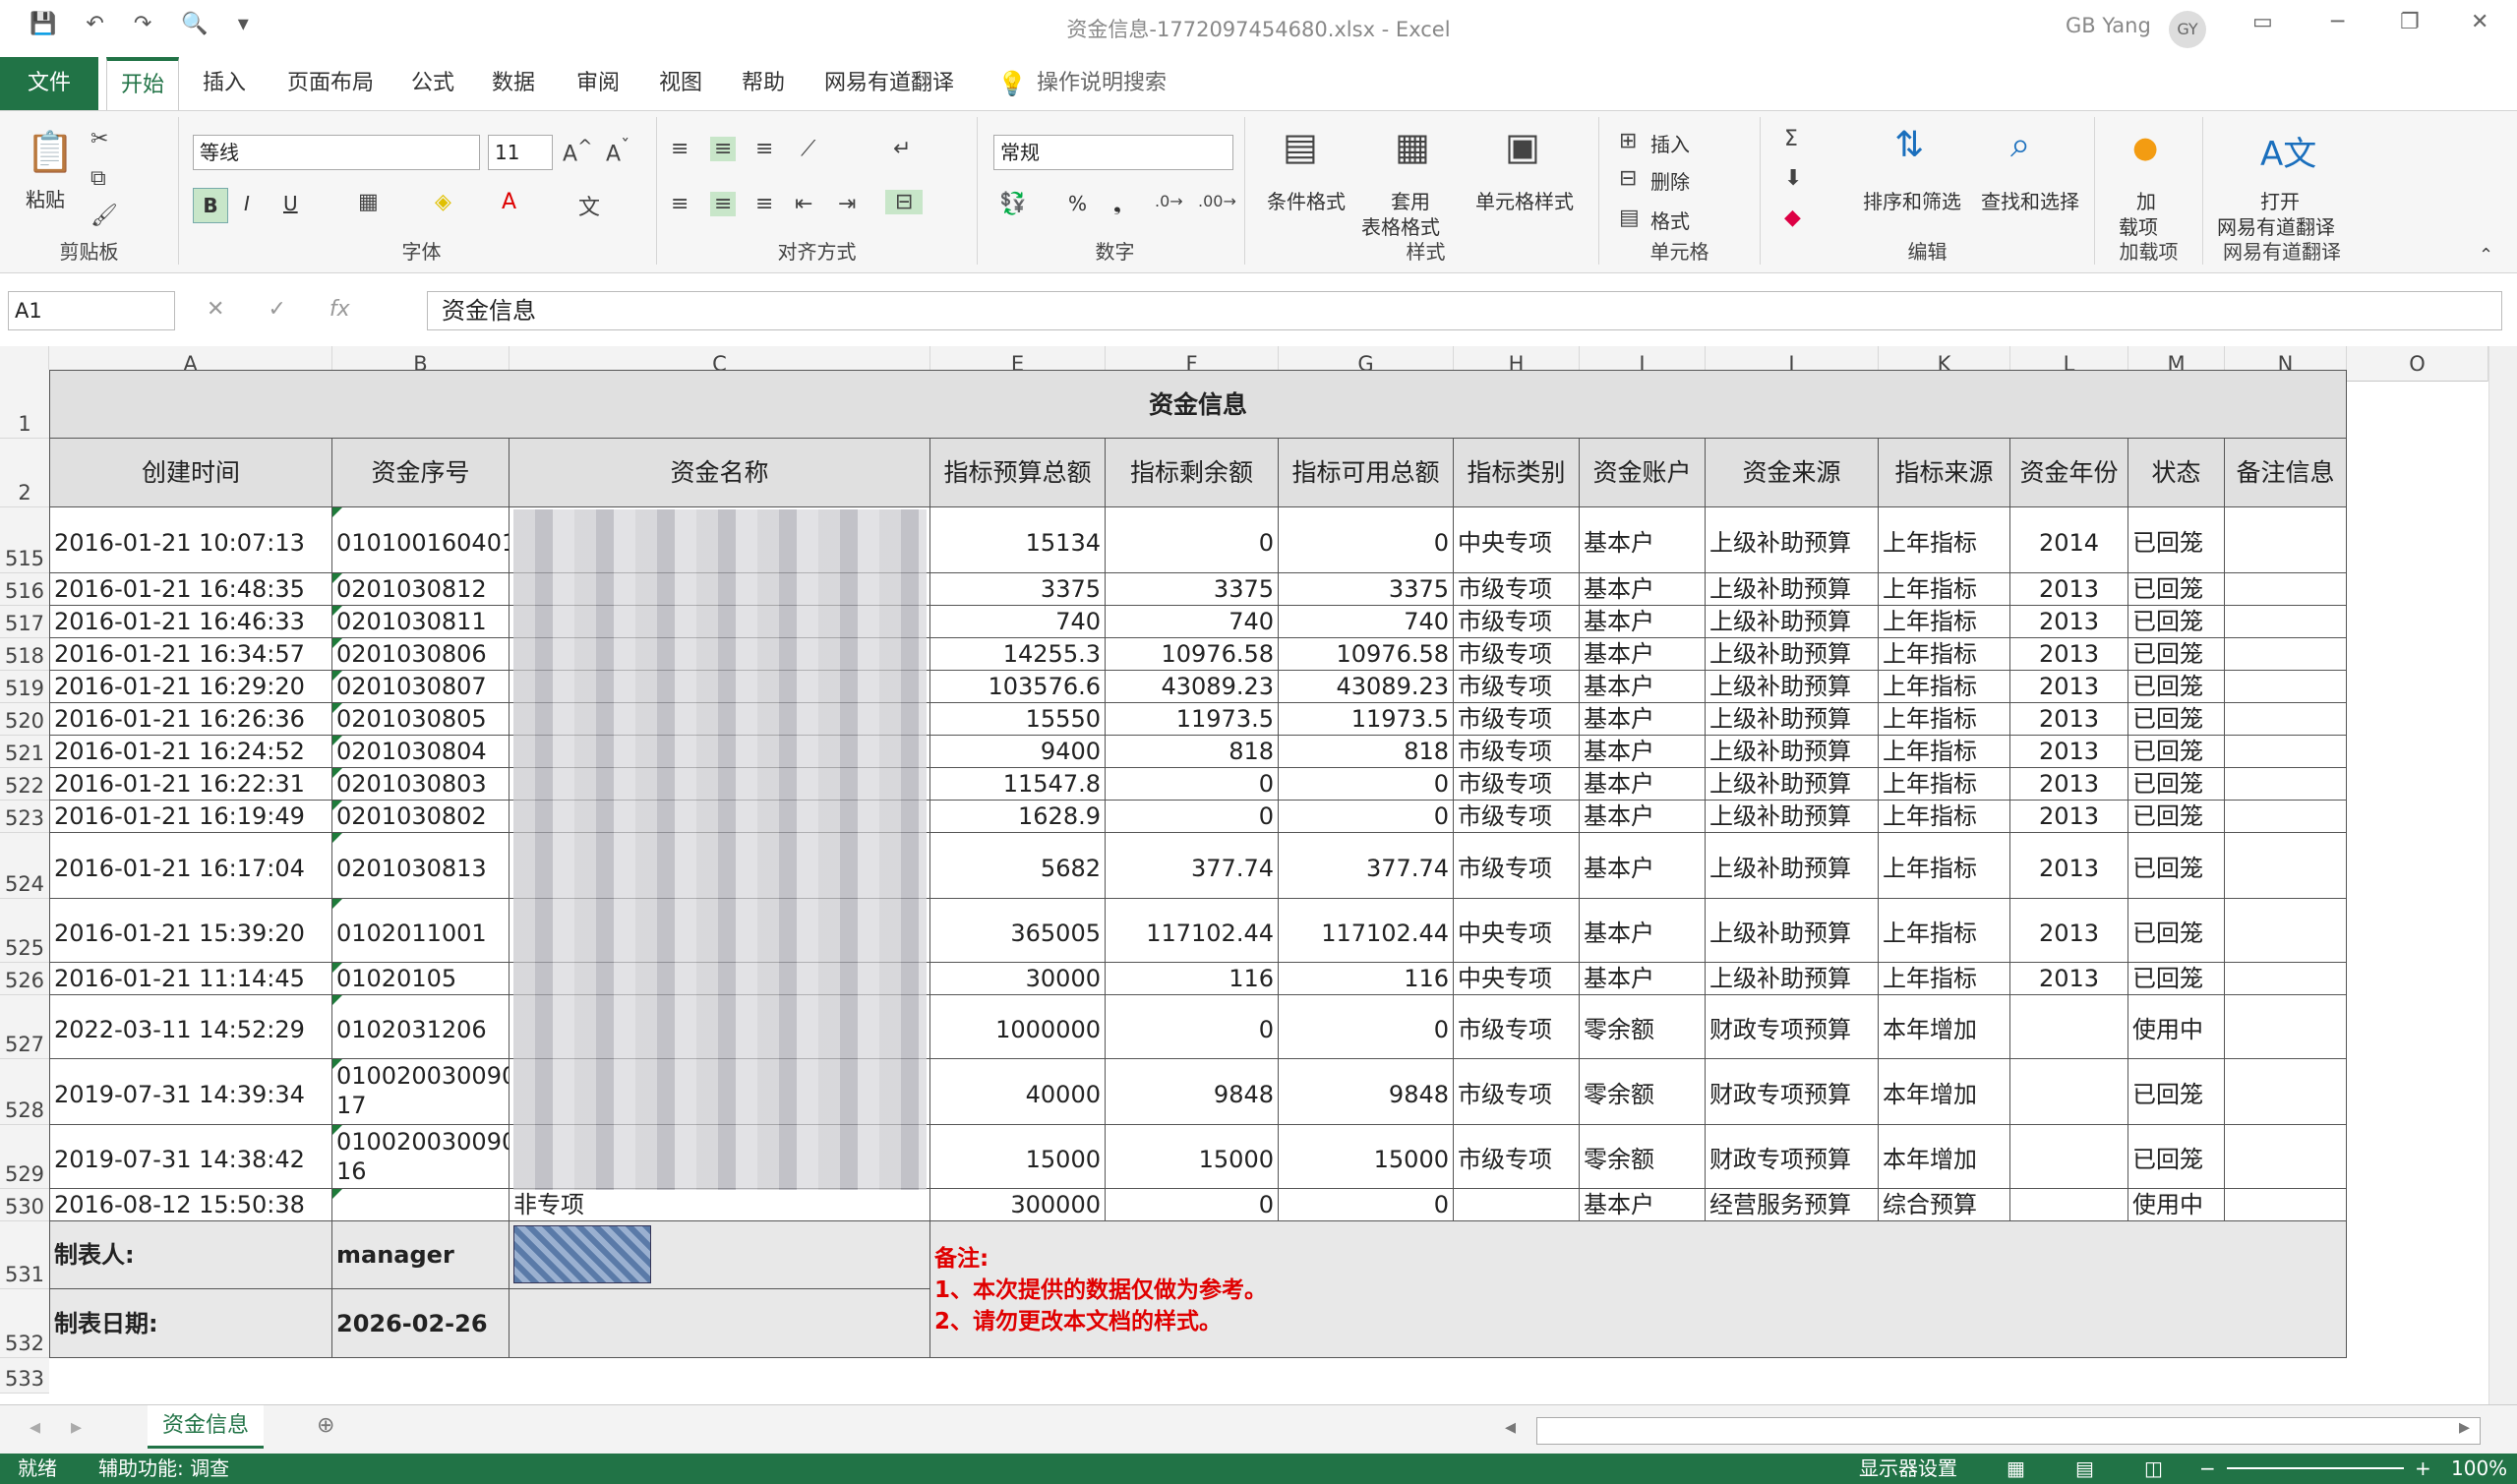 The width and height of the screenshot is (2517, 1484). I want to click on fill-icon: ⬇, so click(1793, 179).